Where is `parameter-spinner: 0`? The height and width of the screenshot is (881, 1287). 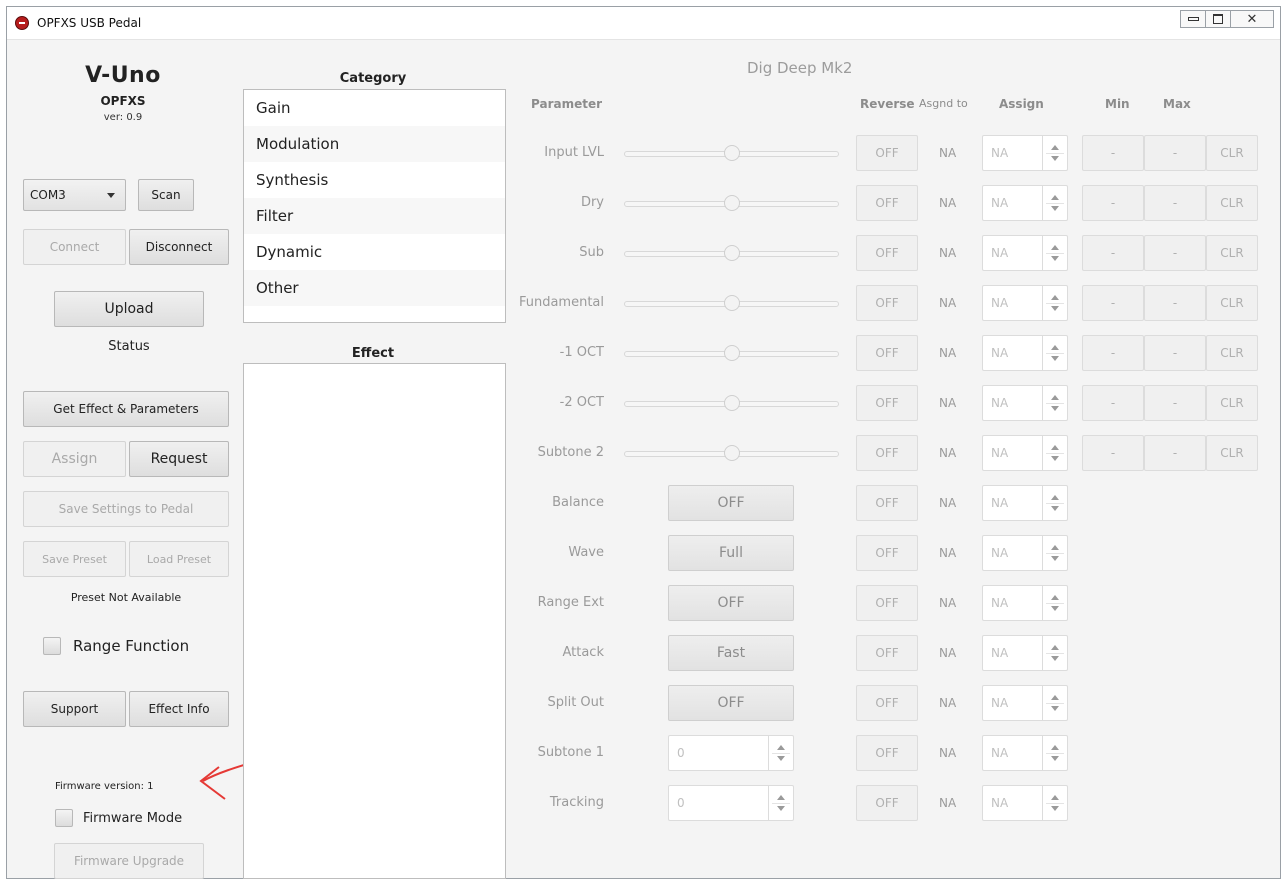 parameter-spinner: 0 is located at coordinates (731, 753).